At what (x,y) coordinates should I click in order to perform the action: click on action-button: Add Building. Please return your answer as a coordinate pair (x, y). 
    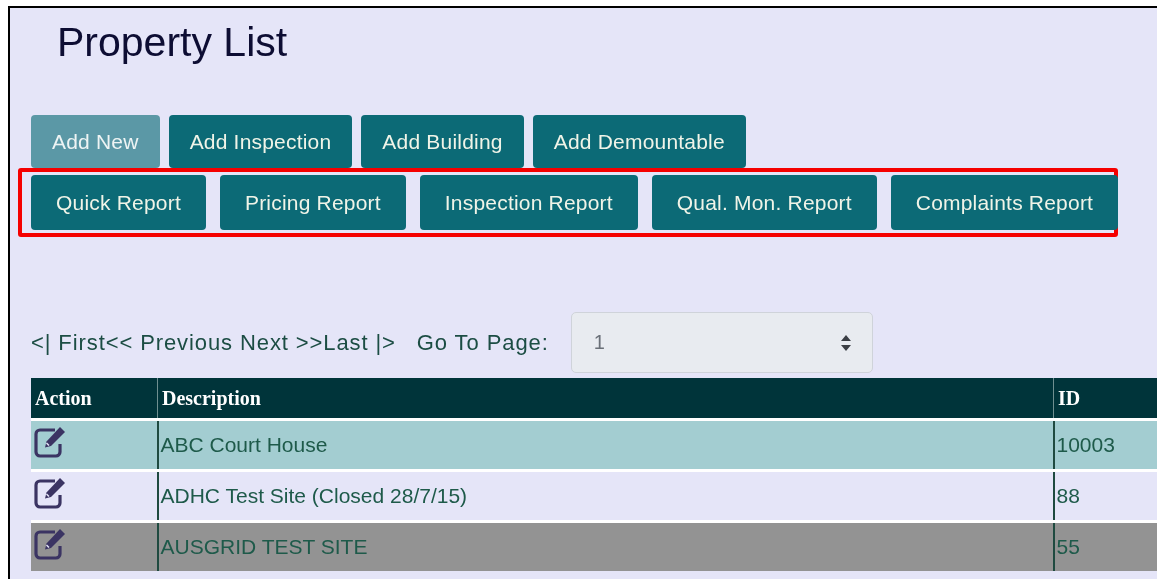
    Looking at the image, I should click on (442, 141).